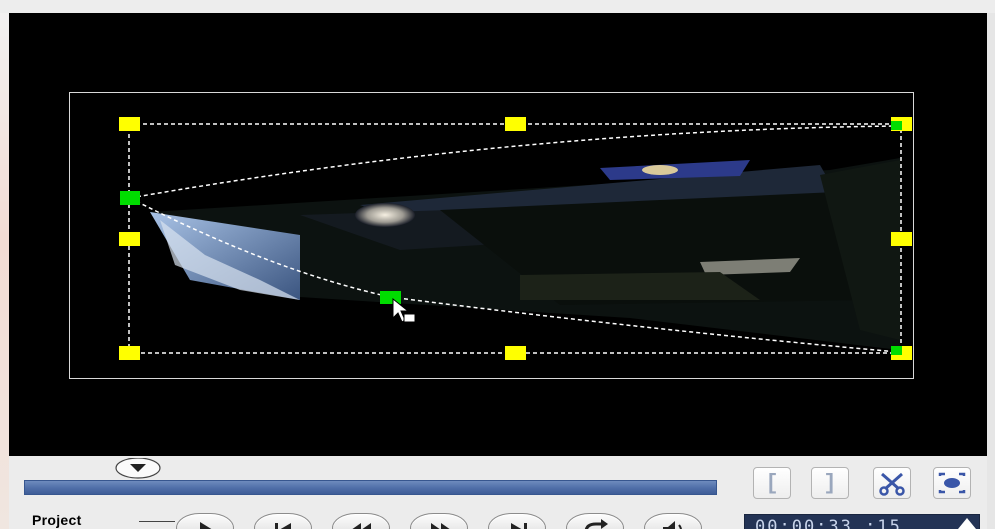  I want to click on warp-handle-top-left, so click(130, 198).